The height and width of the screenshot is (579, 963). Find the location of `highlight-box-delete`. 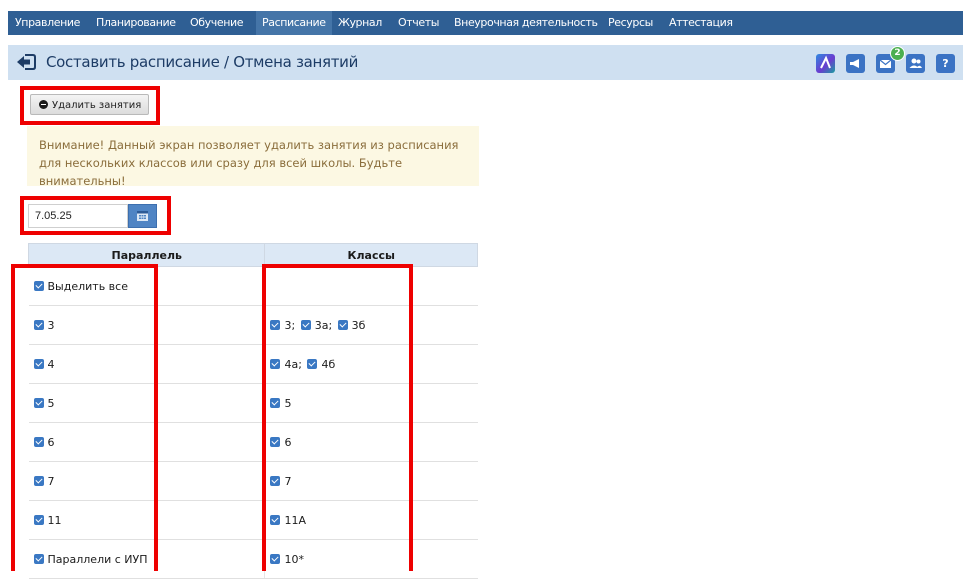

highlight-box-delete is located at coordinates (90, 105).